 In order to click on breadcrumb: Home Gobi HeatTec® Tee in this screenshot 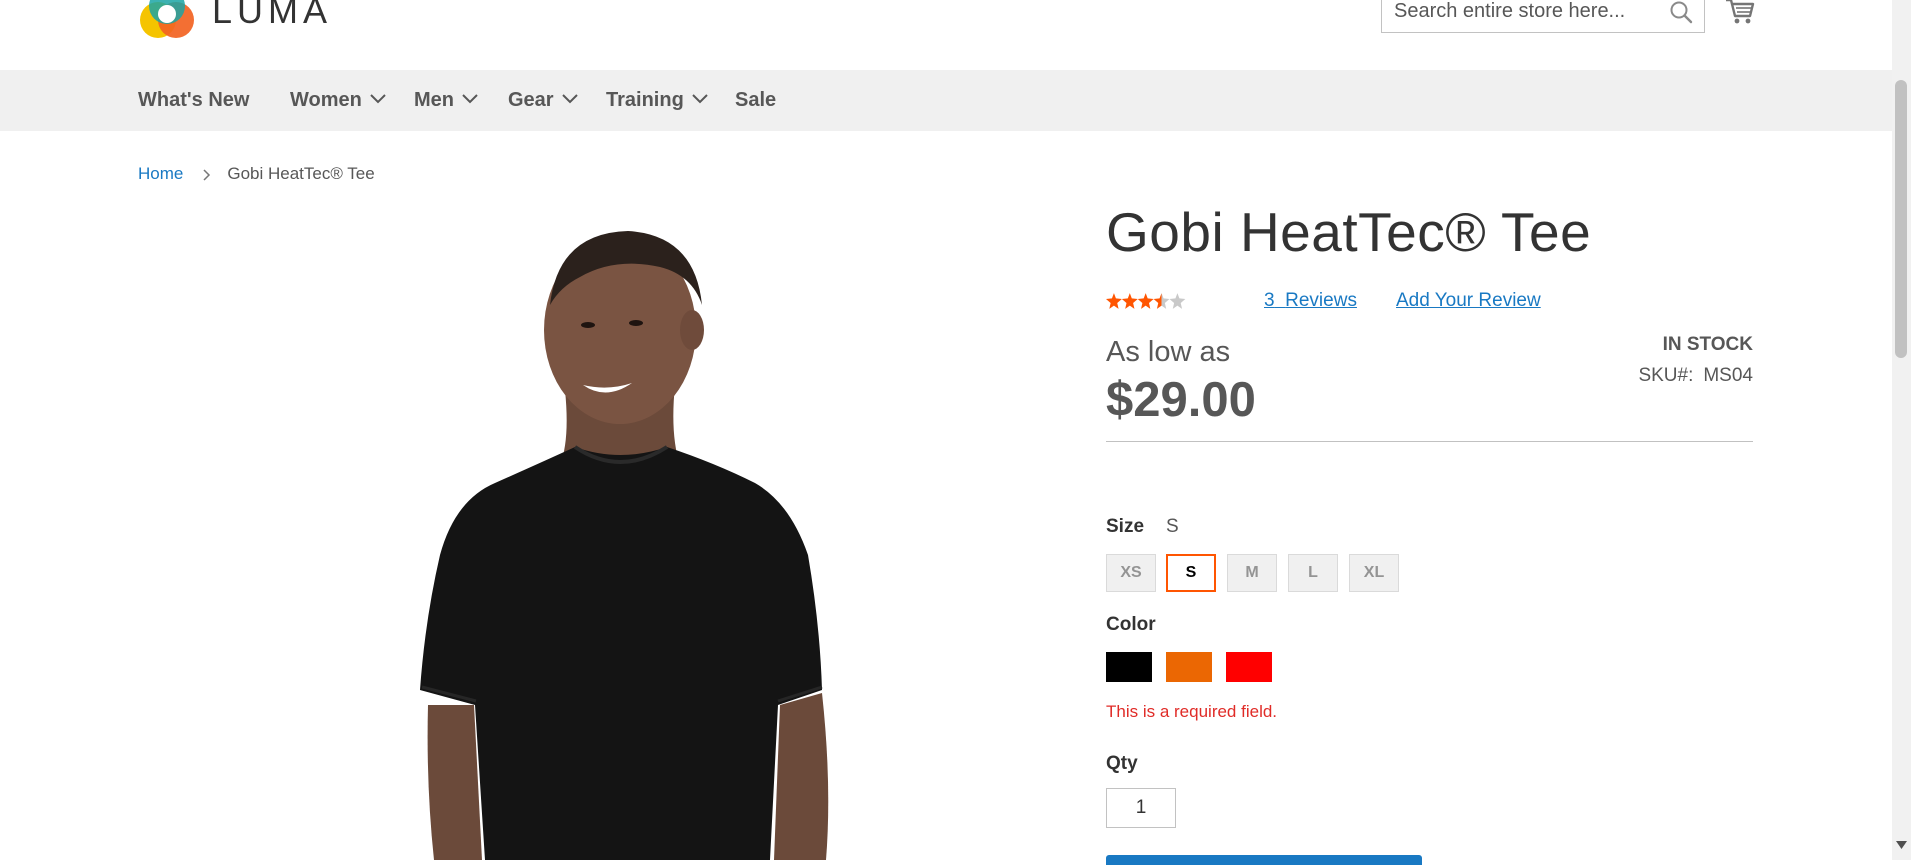, I will do `click(256, 174)`.